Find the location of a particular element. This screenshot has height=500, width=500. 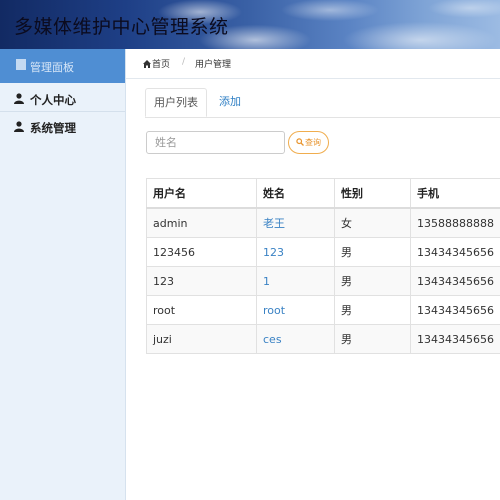

breadcrumb-current: 用户管理 is located at coordinates (213, 65).